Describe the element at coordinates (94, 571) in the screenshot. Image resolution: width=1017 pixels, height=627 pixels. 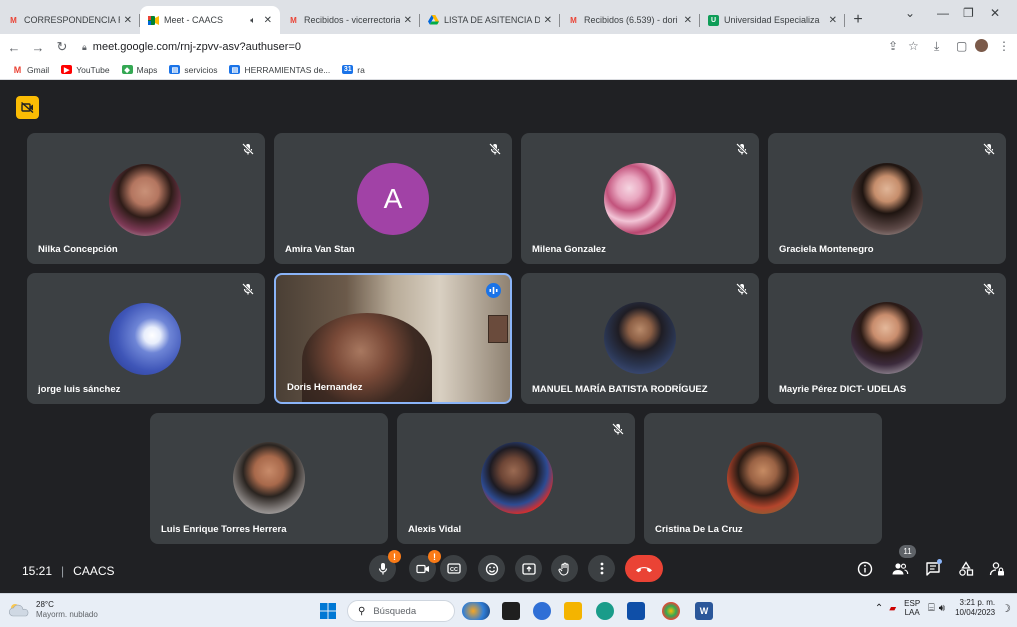
I see `meeting-code: CAACS` at that location.